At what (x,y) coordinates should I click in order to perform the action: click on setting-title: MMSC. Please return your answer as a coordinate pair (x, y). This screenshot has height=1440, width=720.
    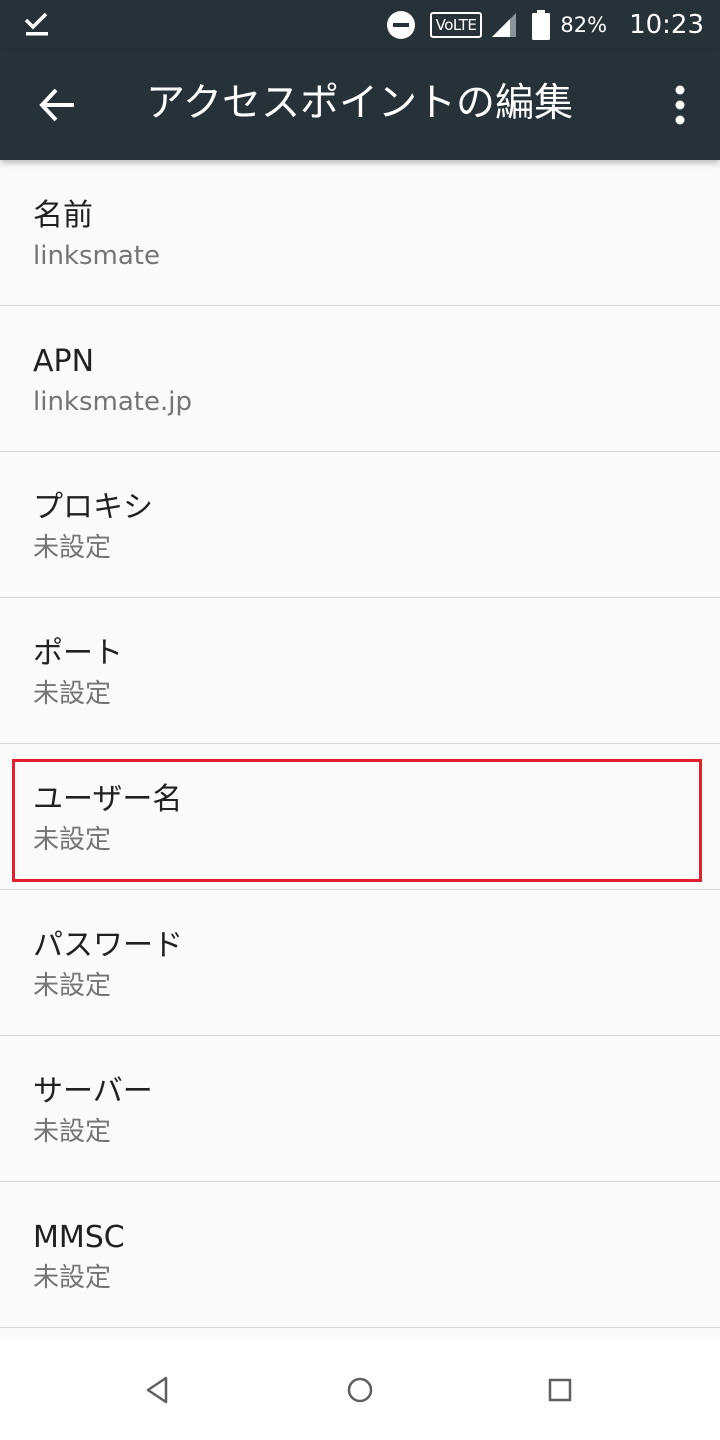
    Looking at the image, I should click on (79, 1237).